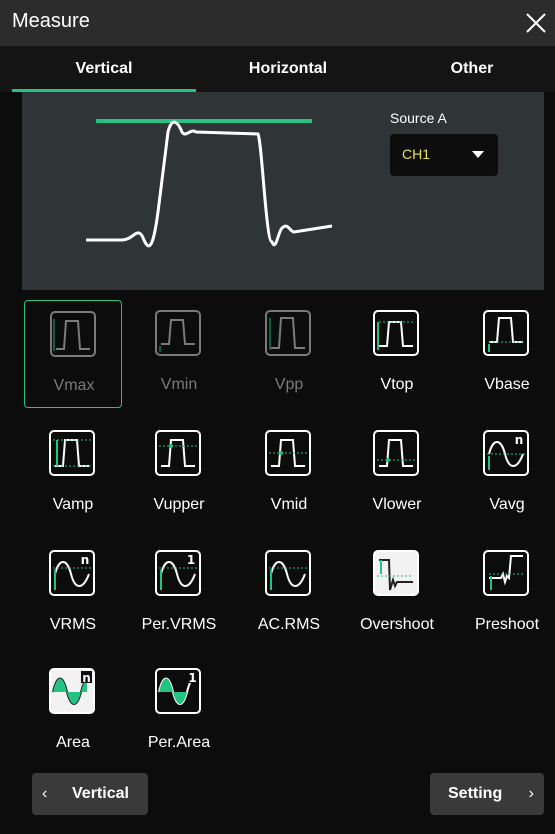  I want to click on source-a-value: CH1, so click(416, 154).